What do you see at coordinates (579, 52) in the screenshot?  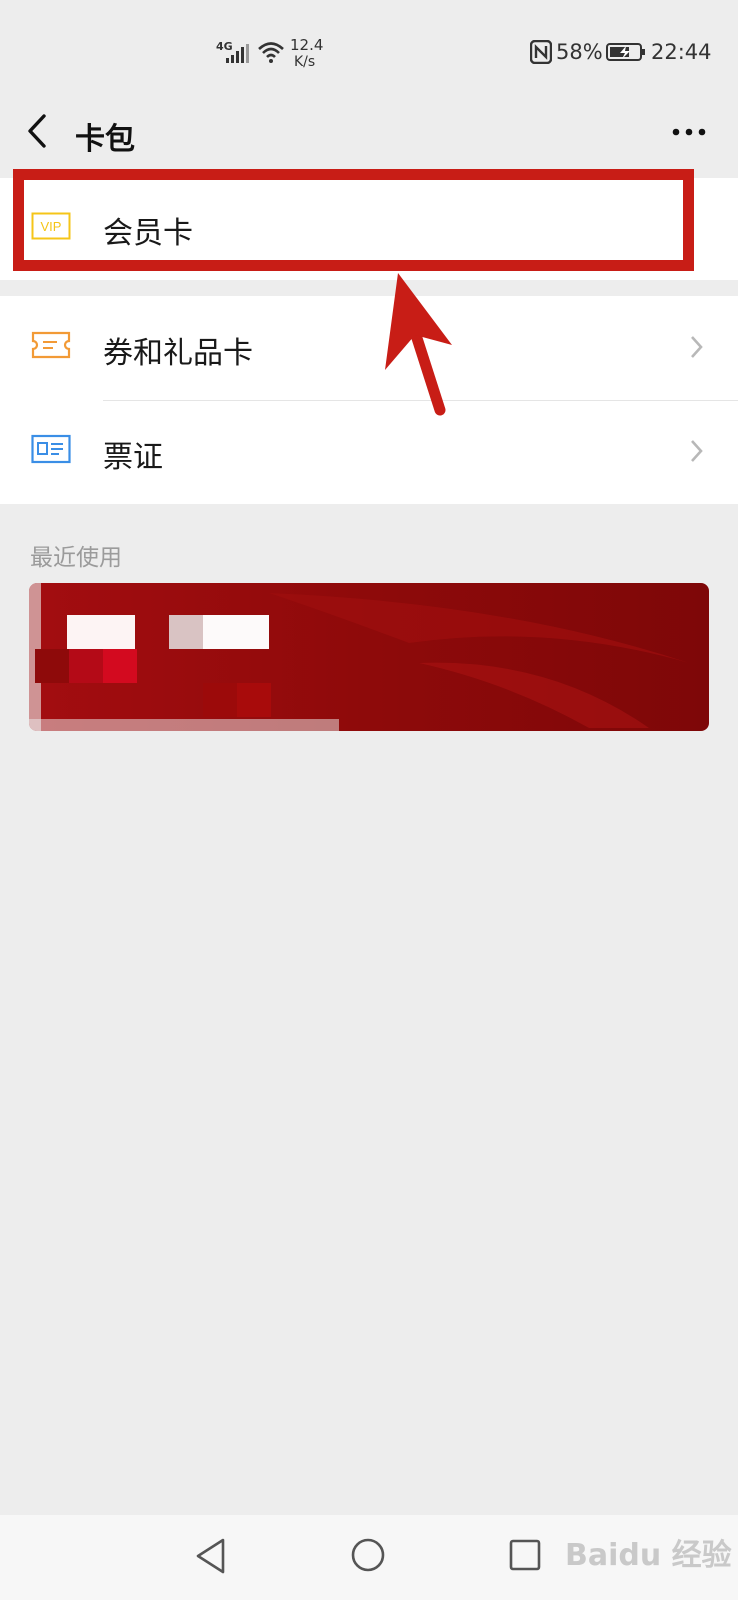 I see `battery-percent: 58%` at bounding box center [579, 52].